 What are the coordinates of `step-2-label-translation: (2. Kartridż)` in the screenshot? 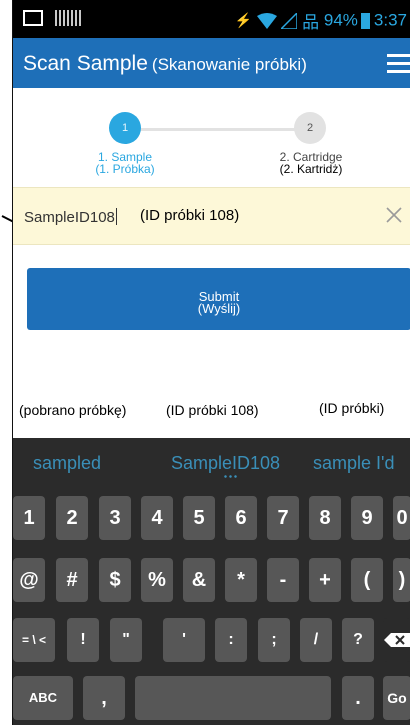 It's located at (311, 169).